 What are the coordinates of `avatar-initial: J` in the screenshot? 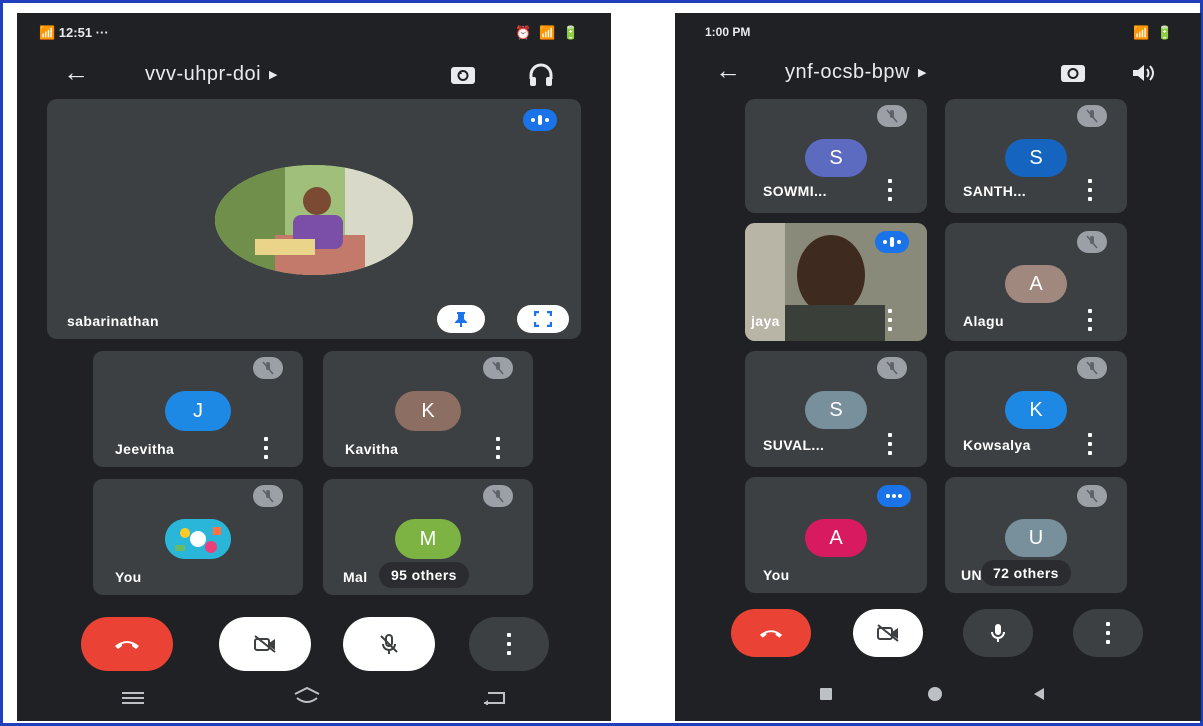 It's located at (198, 410).